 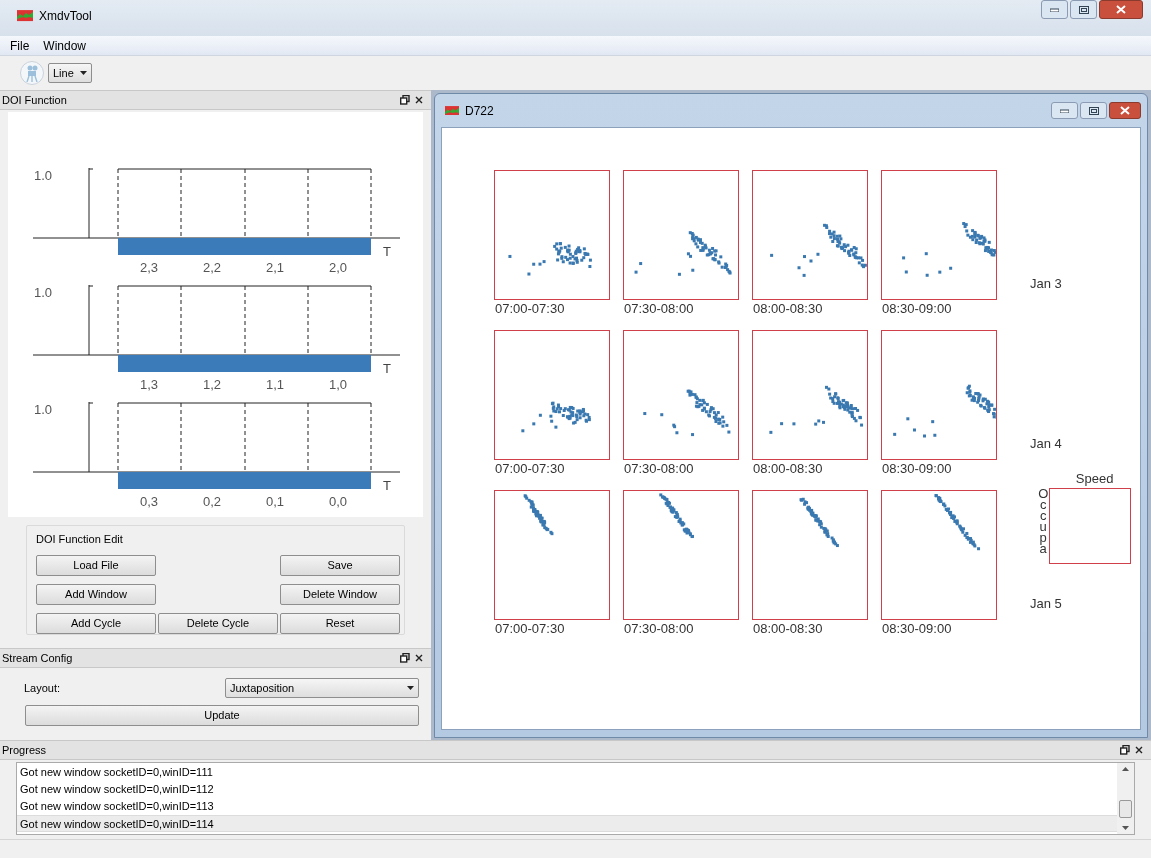 I want to click on menu-item: Window, so click(x=65, y=45).